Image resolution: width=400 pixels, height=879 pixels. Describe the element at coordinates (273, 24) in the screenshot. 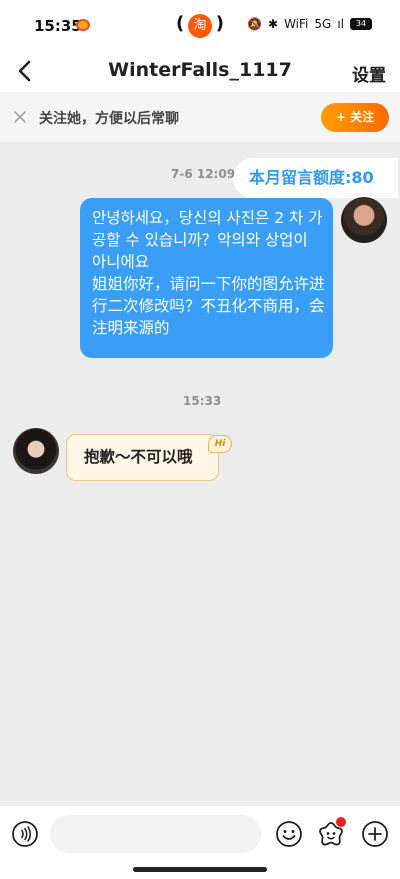

I see `bluetooth-icon: ✱` at that location.